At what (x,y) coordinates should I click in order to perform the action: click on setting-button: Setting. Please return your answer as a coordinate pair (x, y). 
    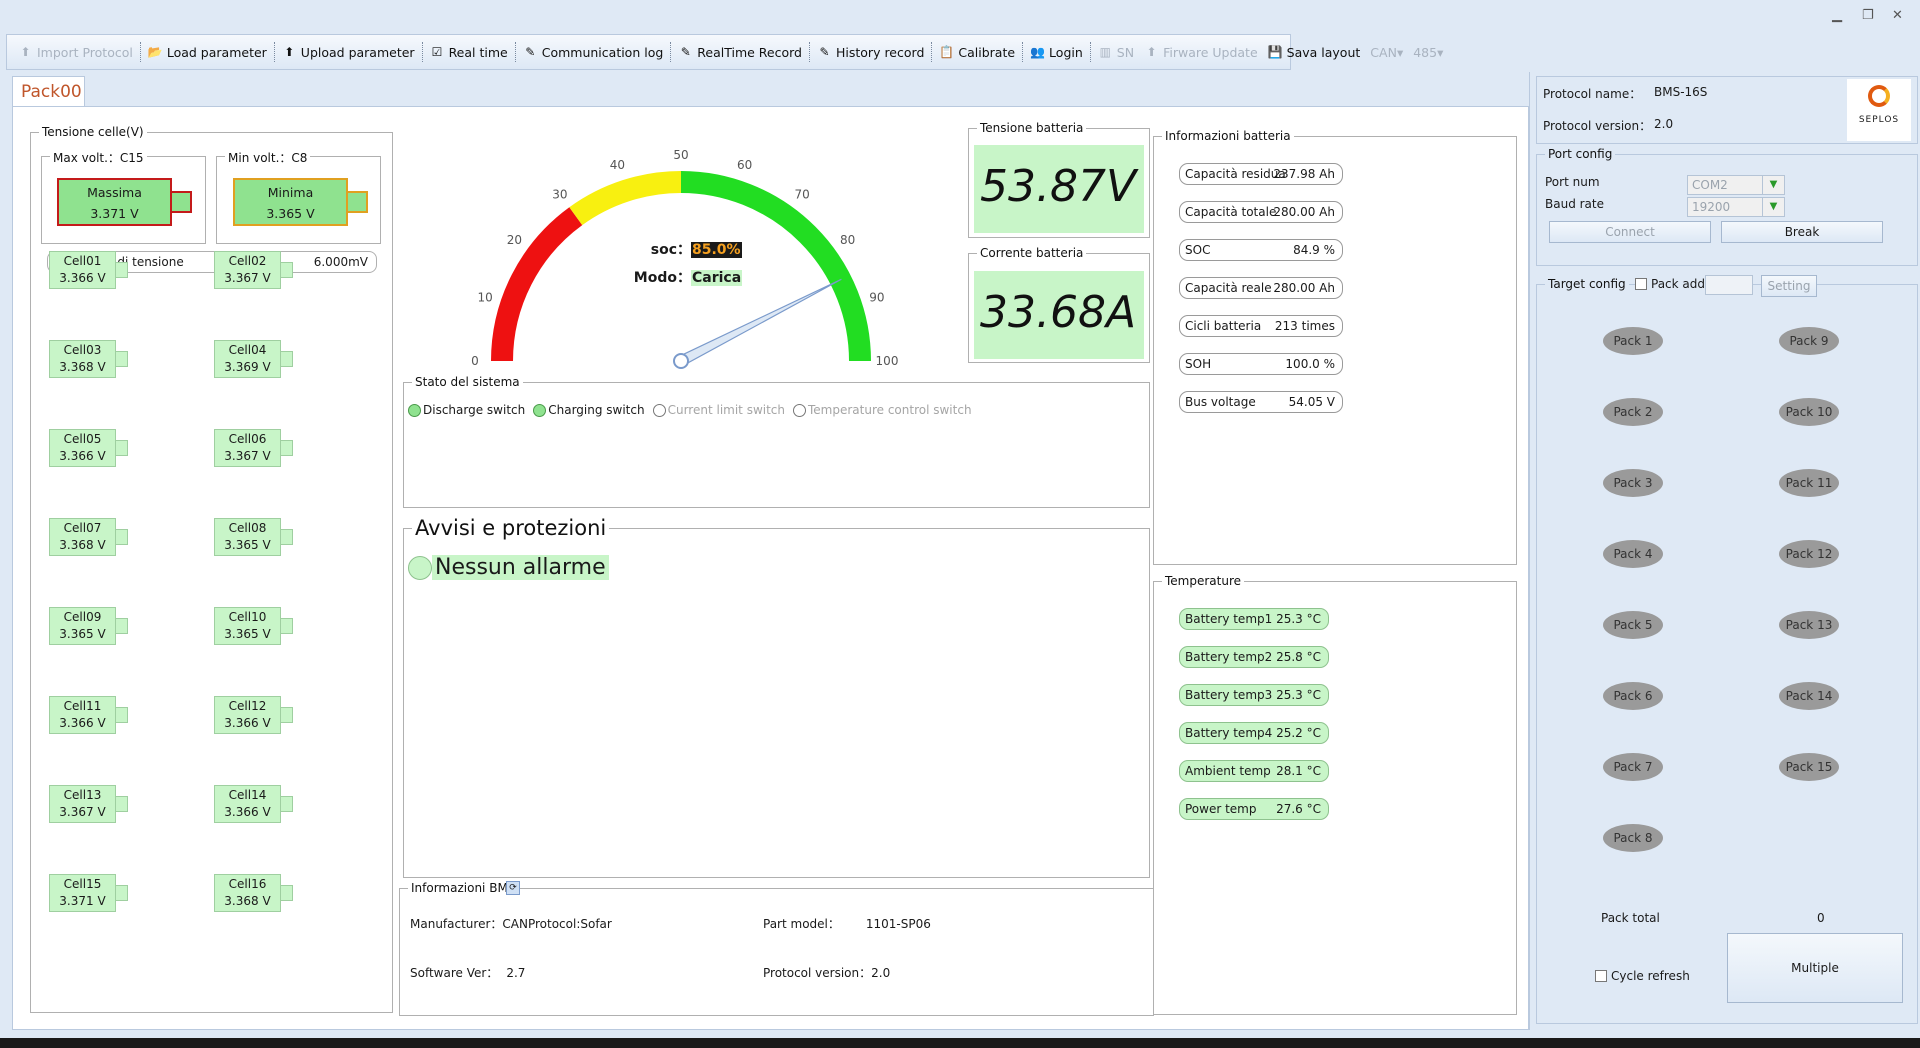
    Looking at the image, I should click on (1789, 286).